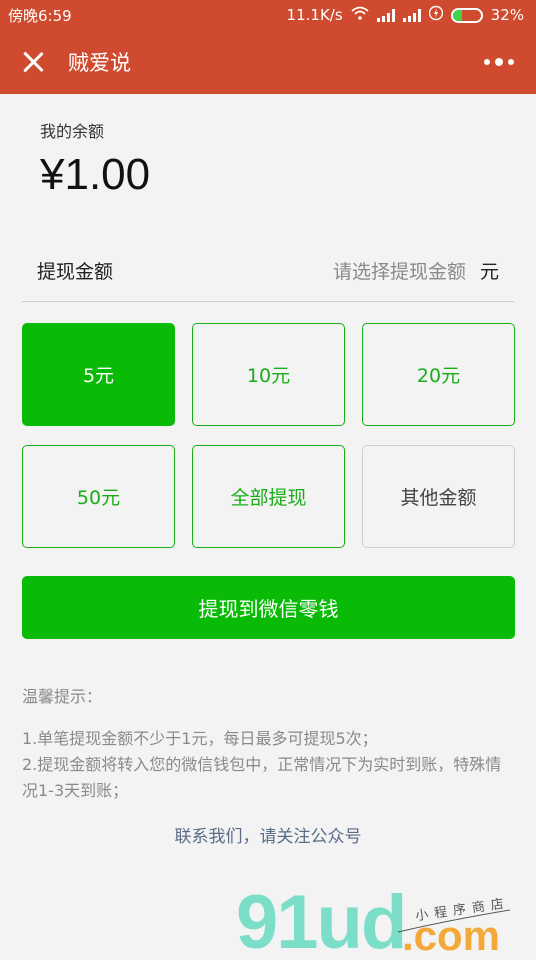 The height and width of the screenshot is (960, 536). Describe the element at coordinates (314, 15) in the screenshot. I see `network-speed: 11.1K/s` at that location.